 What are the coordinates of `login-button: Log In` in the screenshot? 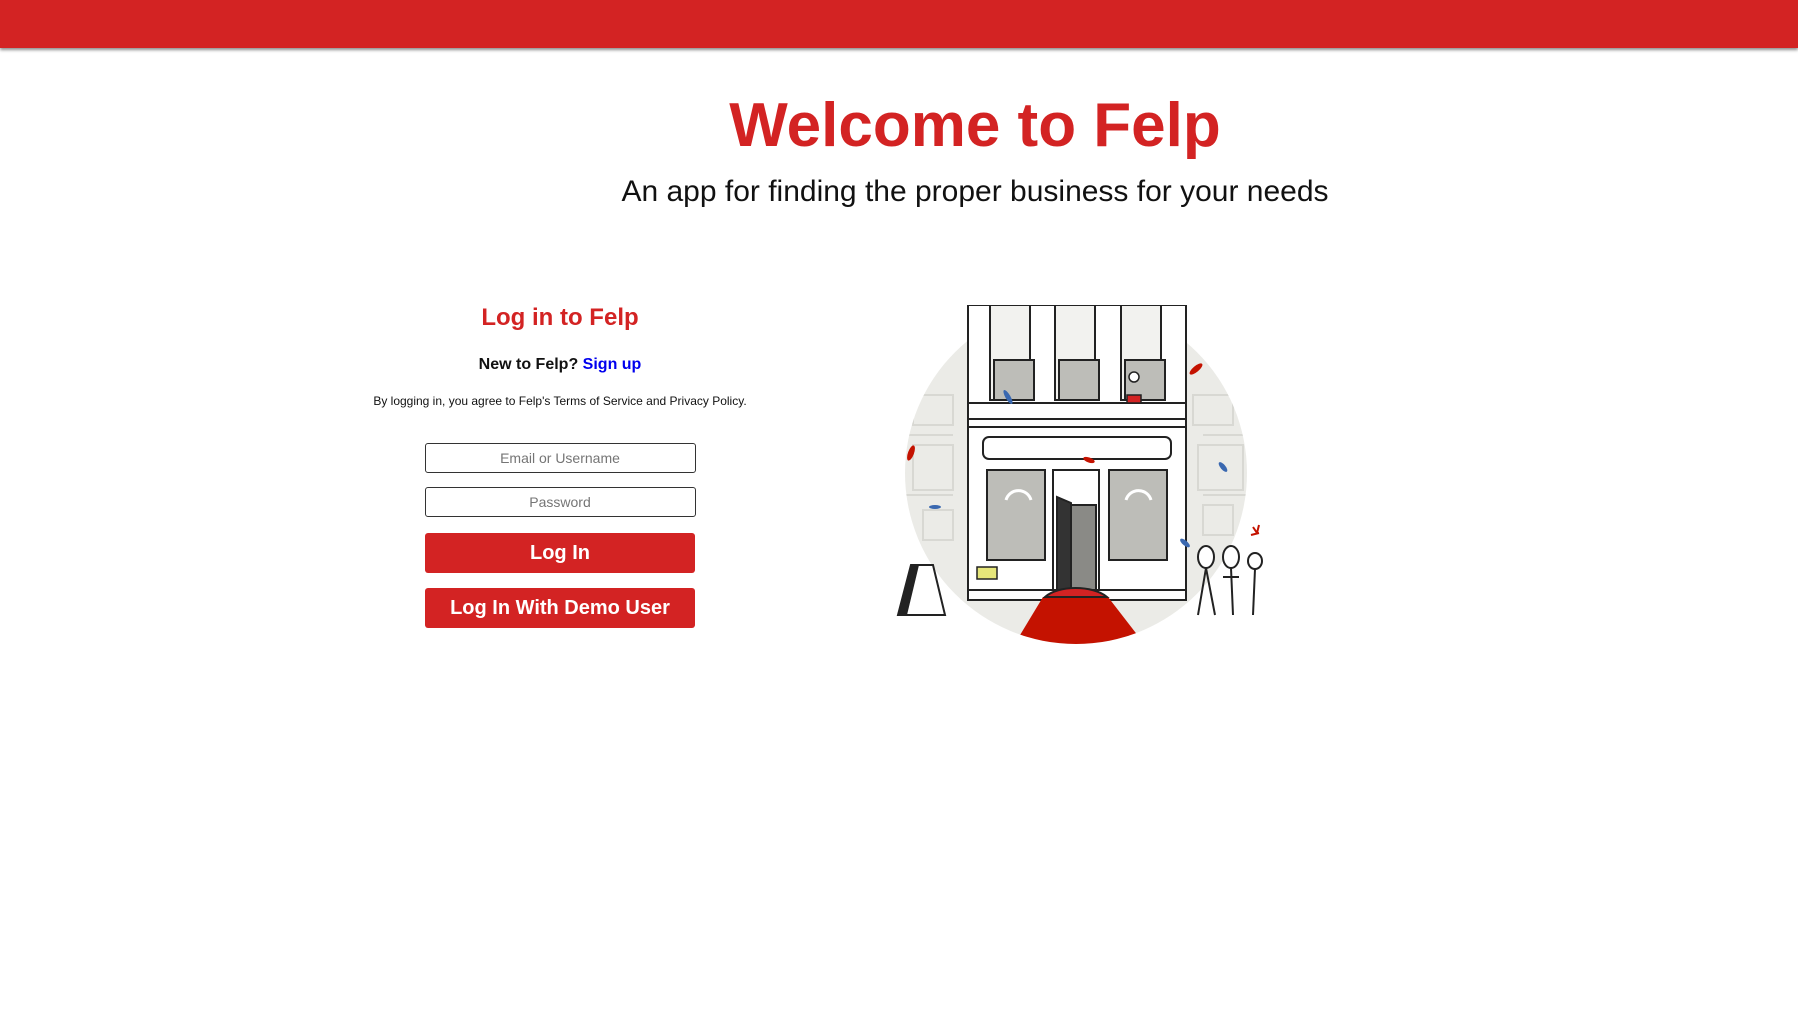 It's located at (560, 553).